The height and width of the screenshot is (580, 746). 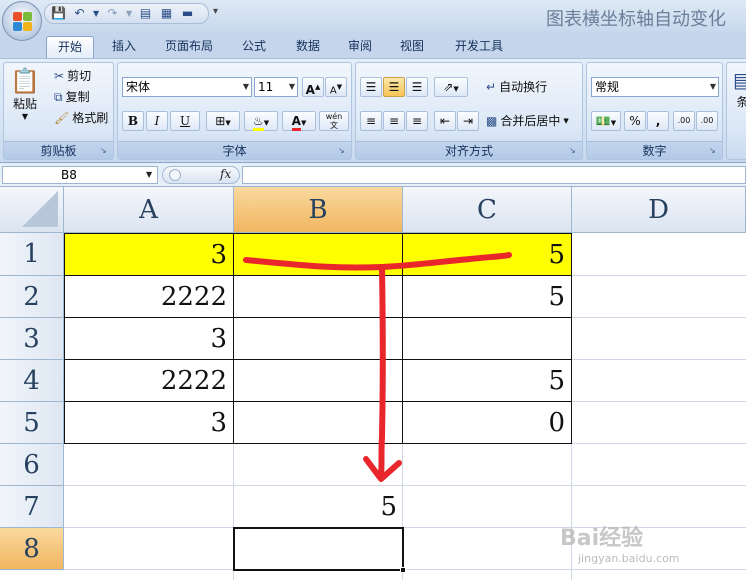 What do you see at coordinates (360, 47) in the screenshot?
I see `tab-review: 审阅` at bounding box center [360, 47].